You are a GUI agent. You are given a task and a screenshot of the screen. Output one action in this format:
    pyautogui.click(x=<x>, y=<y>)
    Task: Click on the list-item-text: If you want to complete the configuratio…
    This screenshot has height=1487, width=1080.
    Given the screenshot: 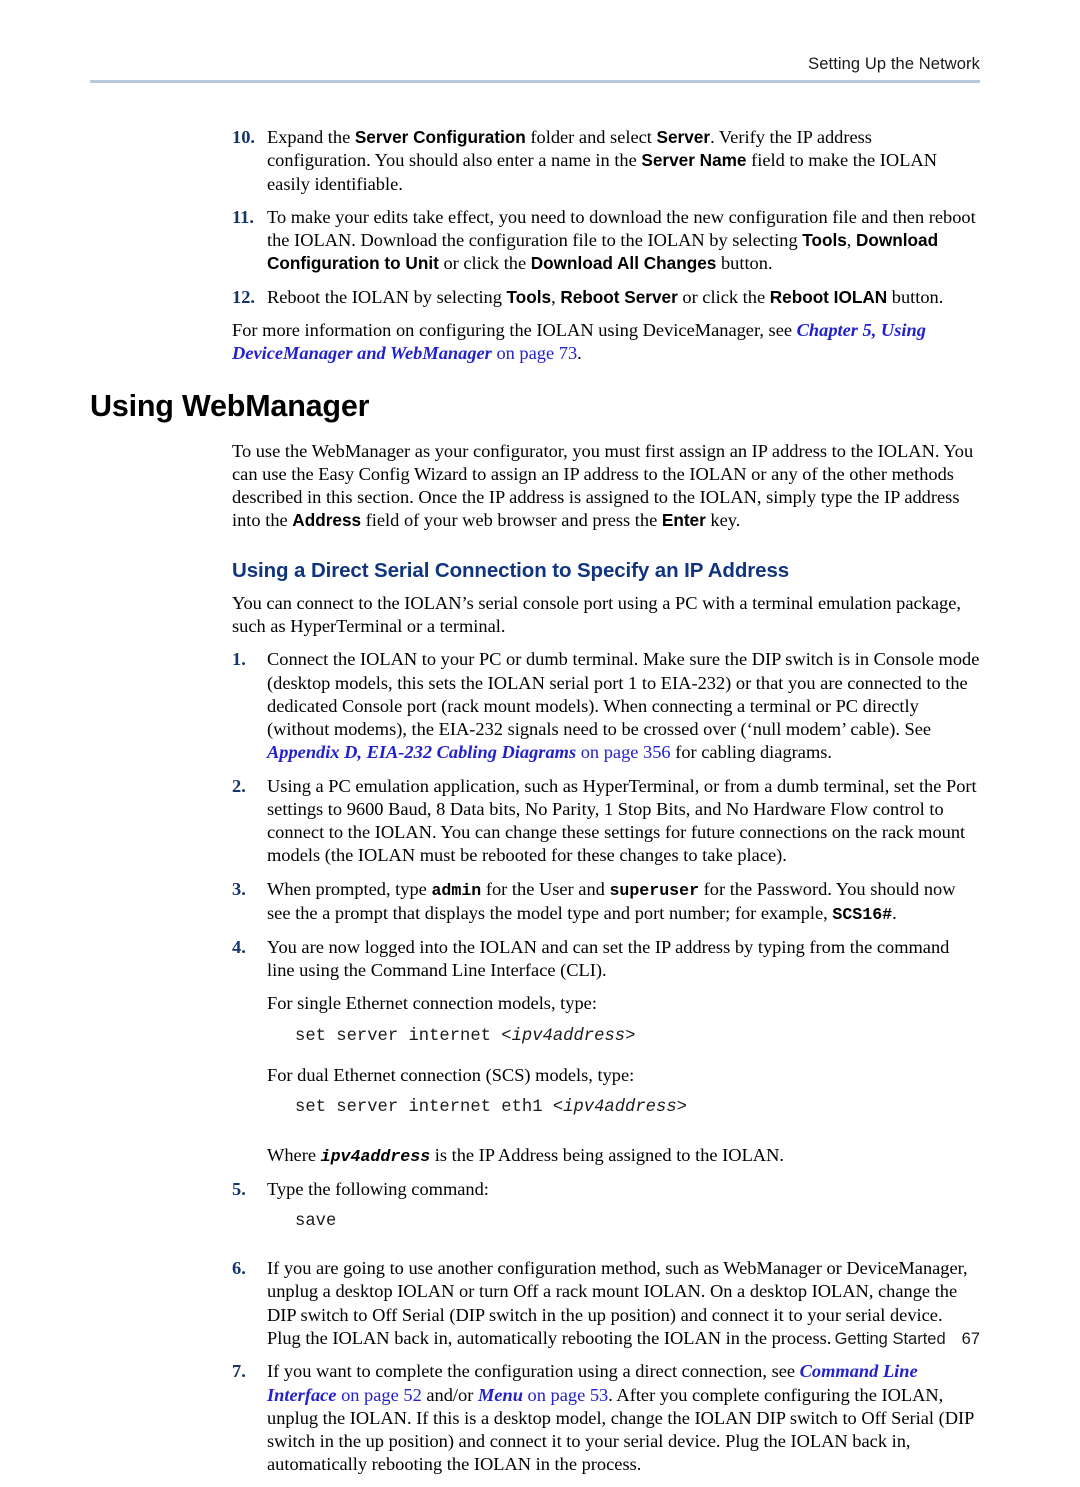 What is the action you would take?
    pyautogui.click(x=620, y=1418)
    